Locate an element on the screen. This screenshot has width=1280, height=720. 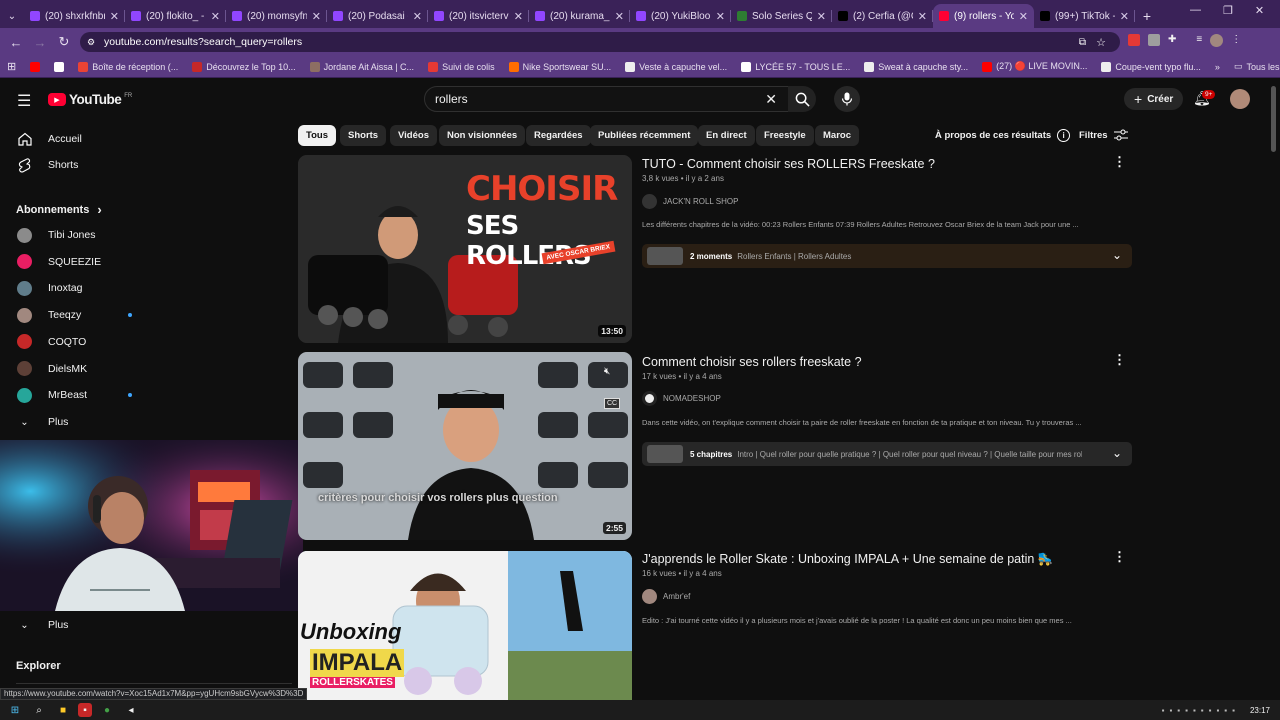
audio-app-icon: ◂ is located at coordinates (131, 710).